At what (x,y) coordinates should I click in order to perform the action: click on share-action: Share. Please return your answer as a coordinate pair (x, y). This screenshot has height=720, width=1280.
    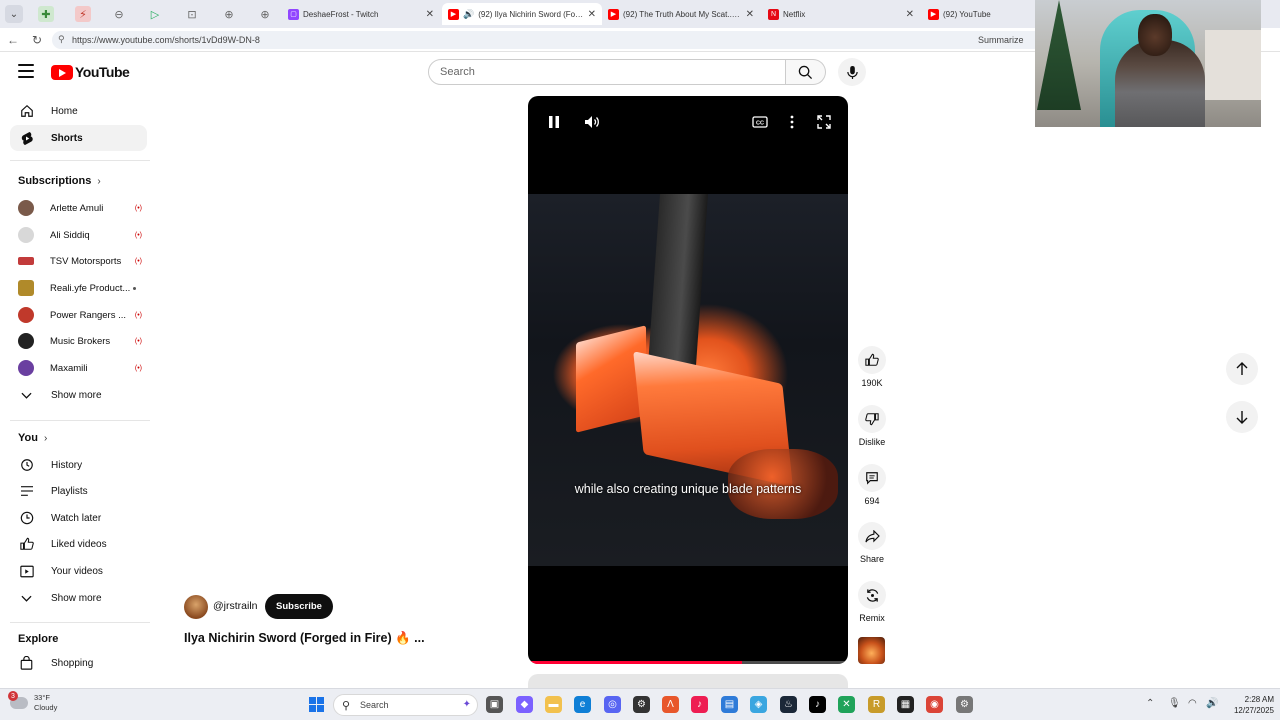
    Looking at the image, I should click on (872, 543).